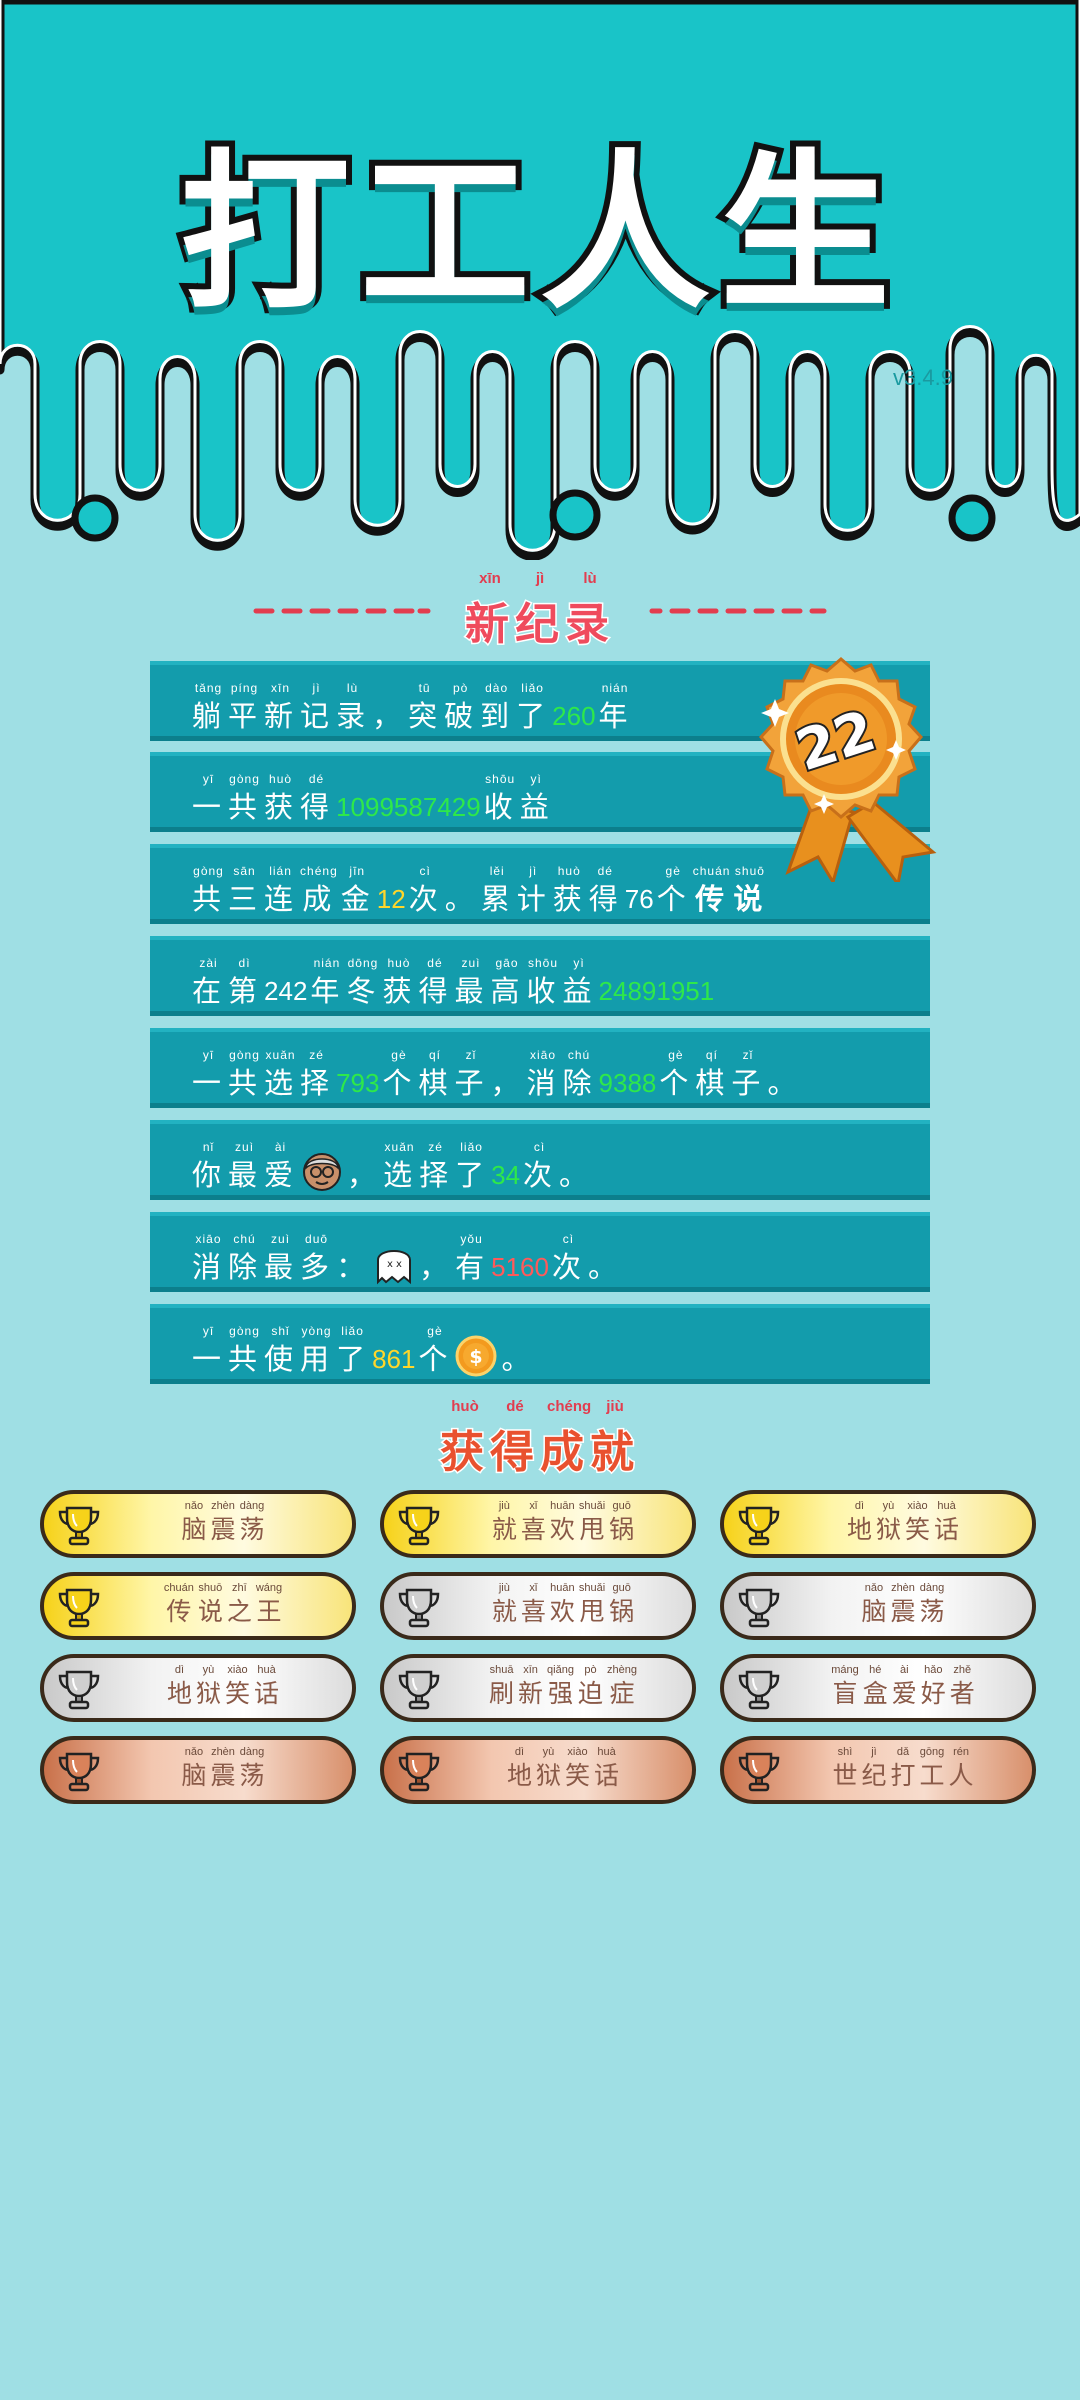  What do you see at coordinates (461, 716) in the screenshot?
I see `hanzi: 破` at bounding box center [461, 716].